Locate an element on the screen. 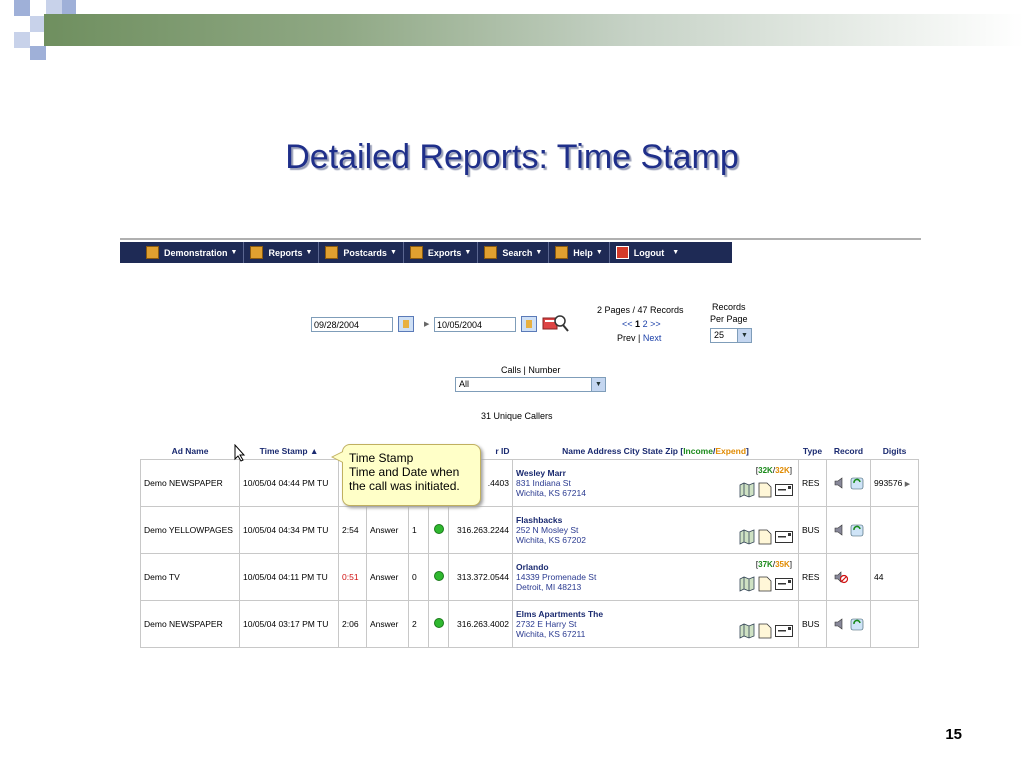 Image resolution: width=1024 pixels, height=768 pixels. digits-cell: 44 is located at coordinates (894, 577).